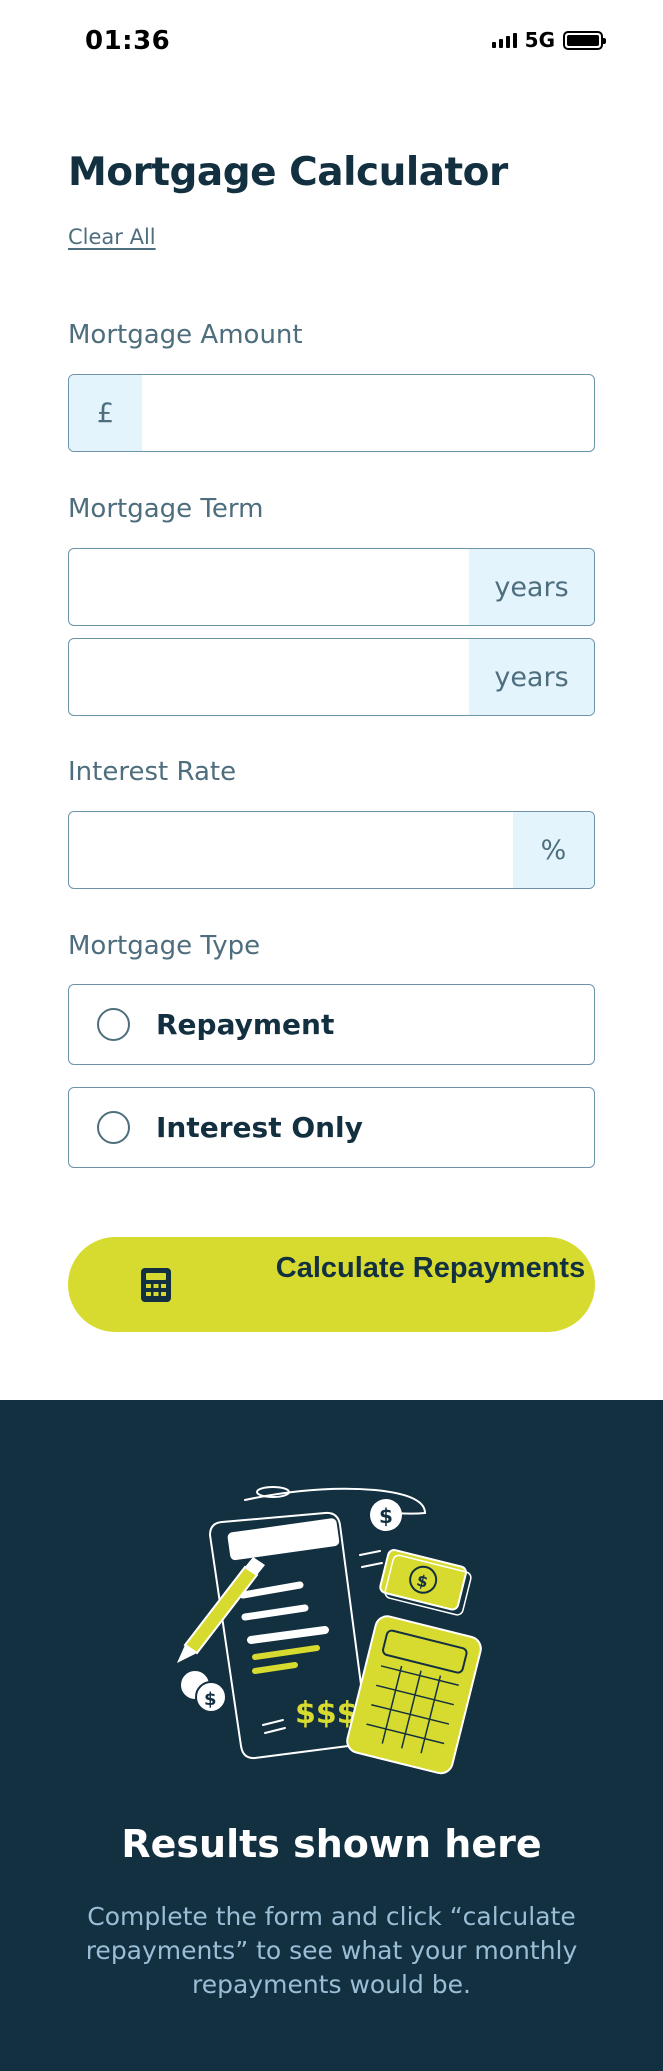 This screenshot has height=2071, width=663. Describe the element at coordinates (156, 1285) in the screenshot. I see `calculator-icon` at that location.